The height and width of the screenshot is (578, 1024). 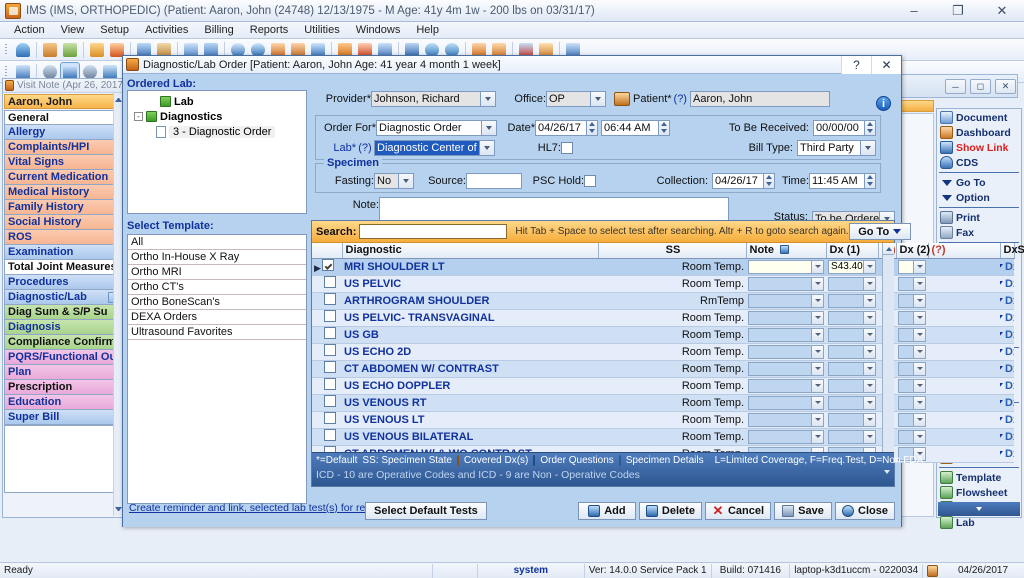 What do you see at coordinates (979, 117) in the screenshot?
I see `action-document: Document` at bounding box center [979, 117].